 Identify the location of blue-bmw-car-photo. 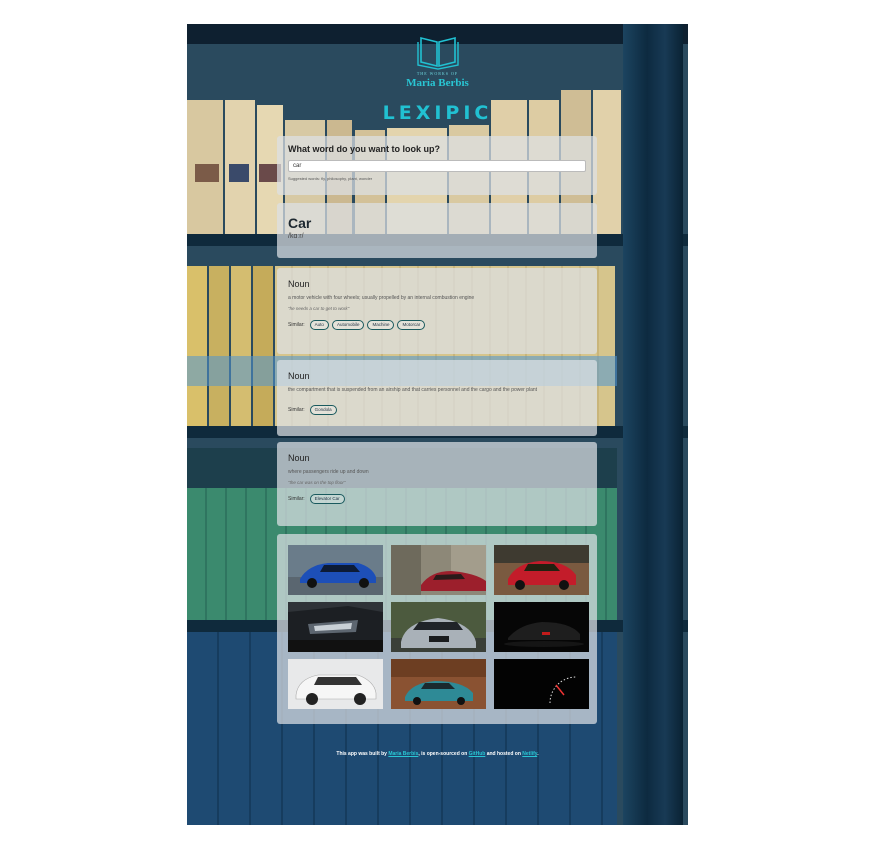
(335, 570).